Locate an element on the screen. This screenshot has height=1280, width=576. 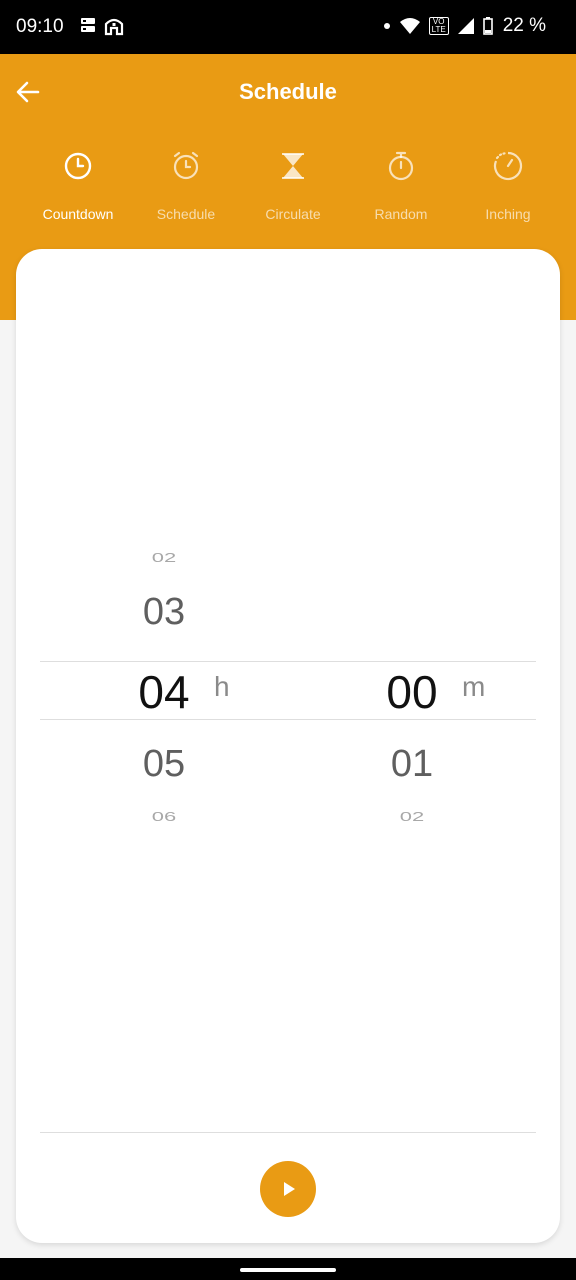
hour-option: 05 is located at coordinates (164, 764).